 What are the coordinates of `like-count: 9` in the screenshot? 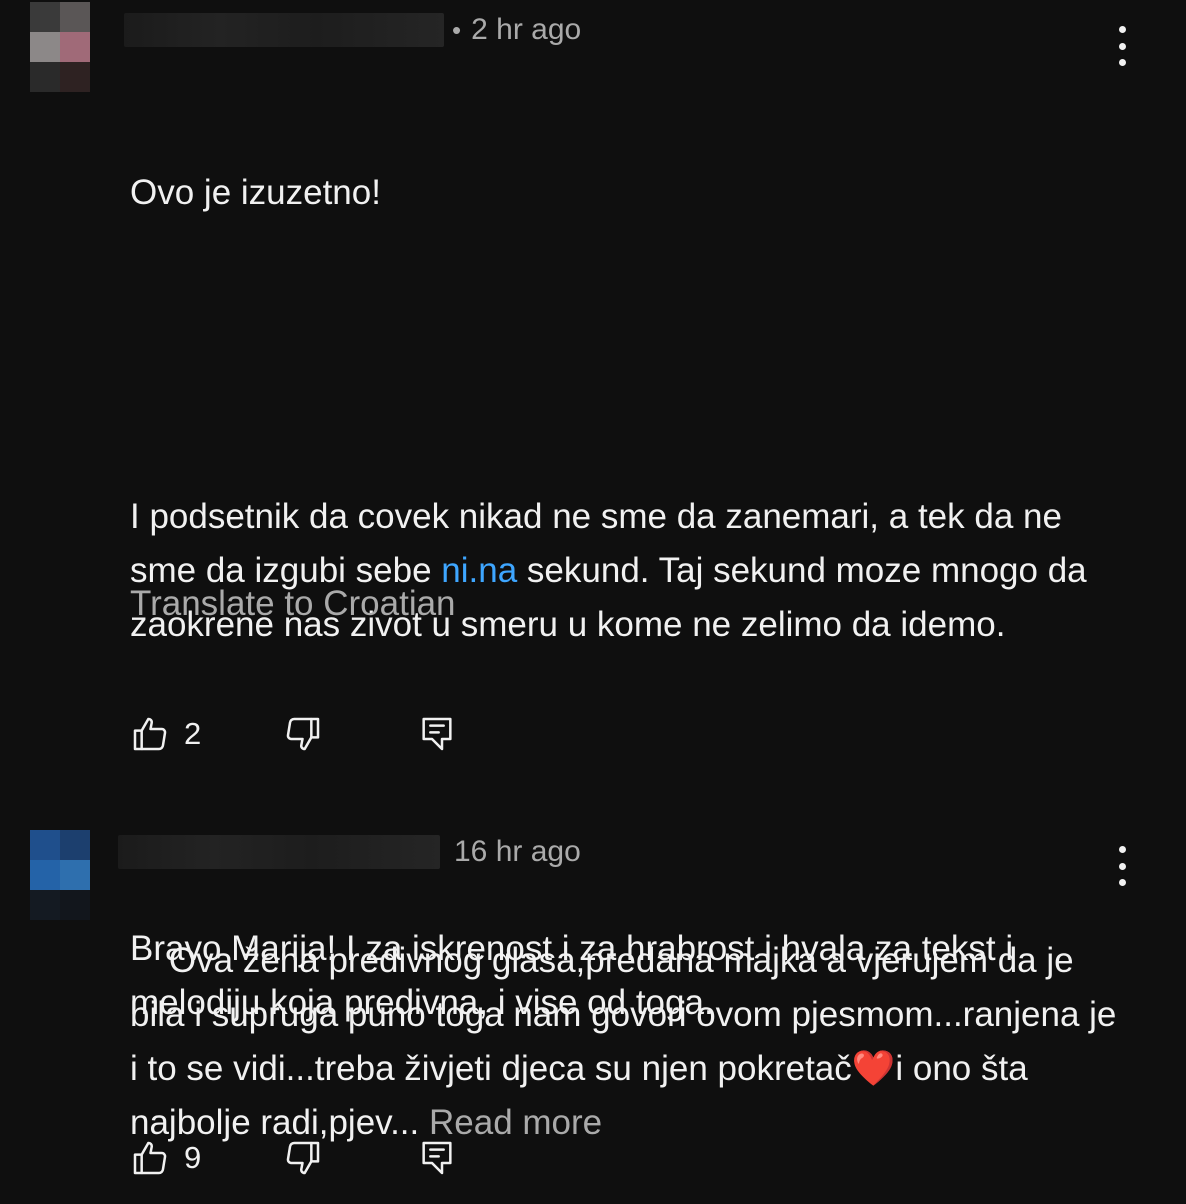 It's located at (193, 1157).